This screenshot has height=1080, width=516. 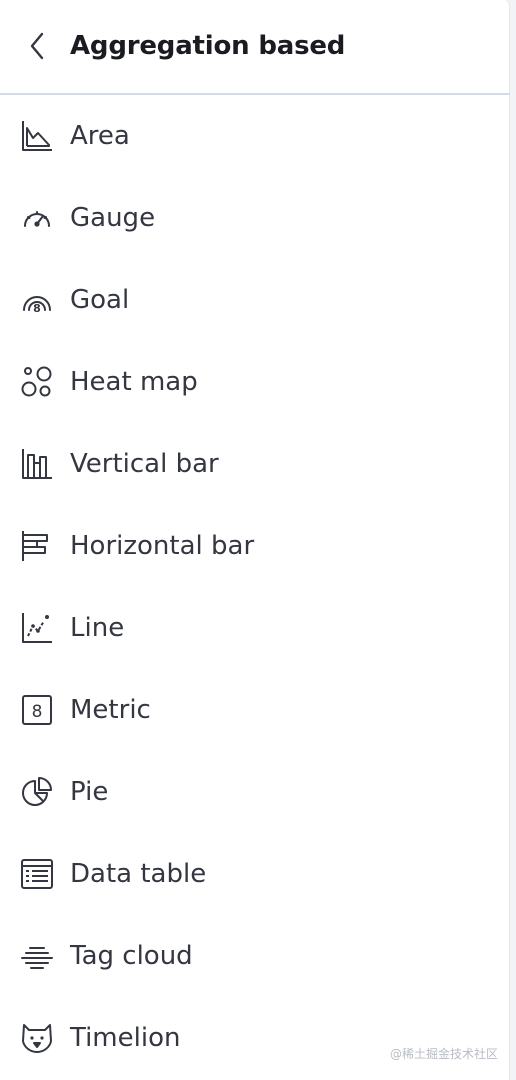 I want to click on list-item-label: Metric, so click(x=110, y=710).